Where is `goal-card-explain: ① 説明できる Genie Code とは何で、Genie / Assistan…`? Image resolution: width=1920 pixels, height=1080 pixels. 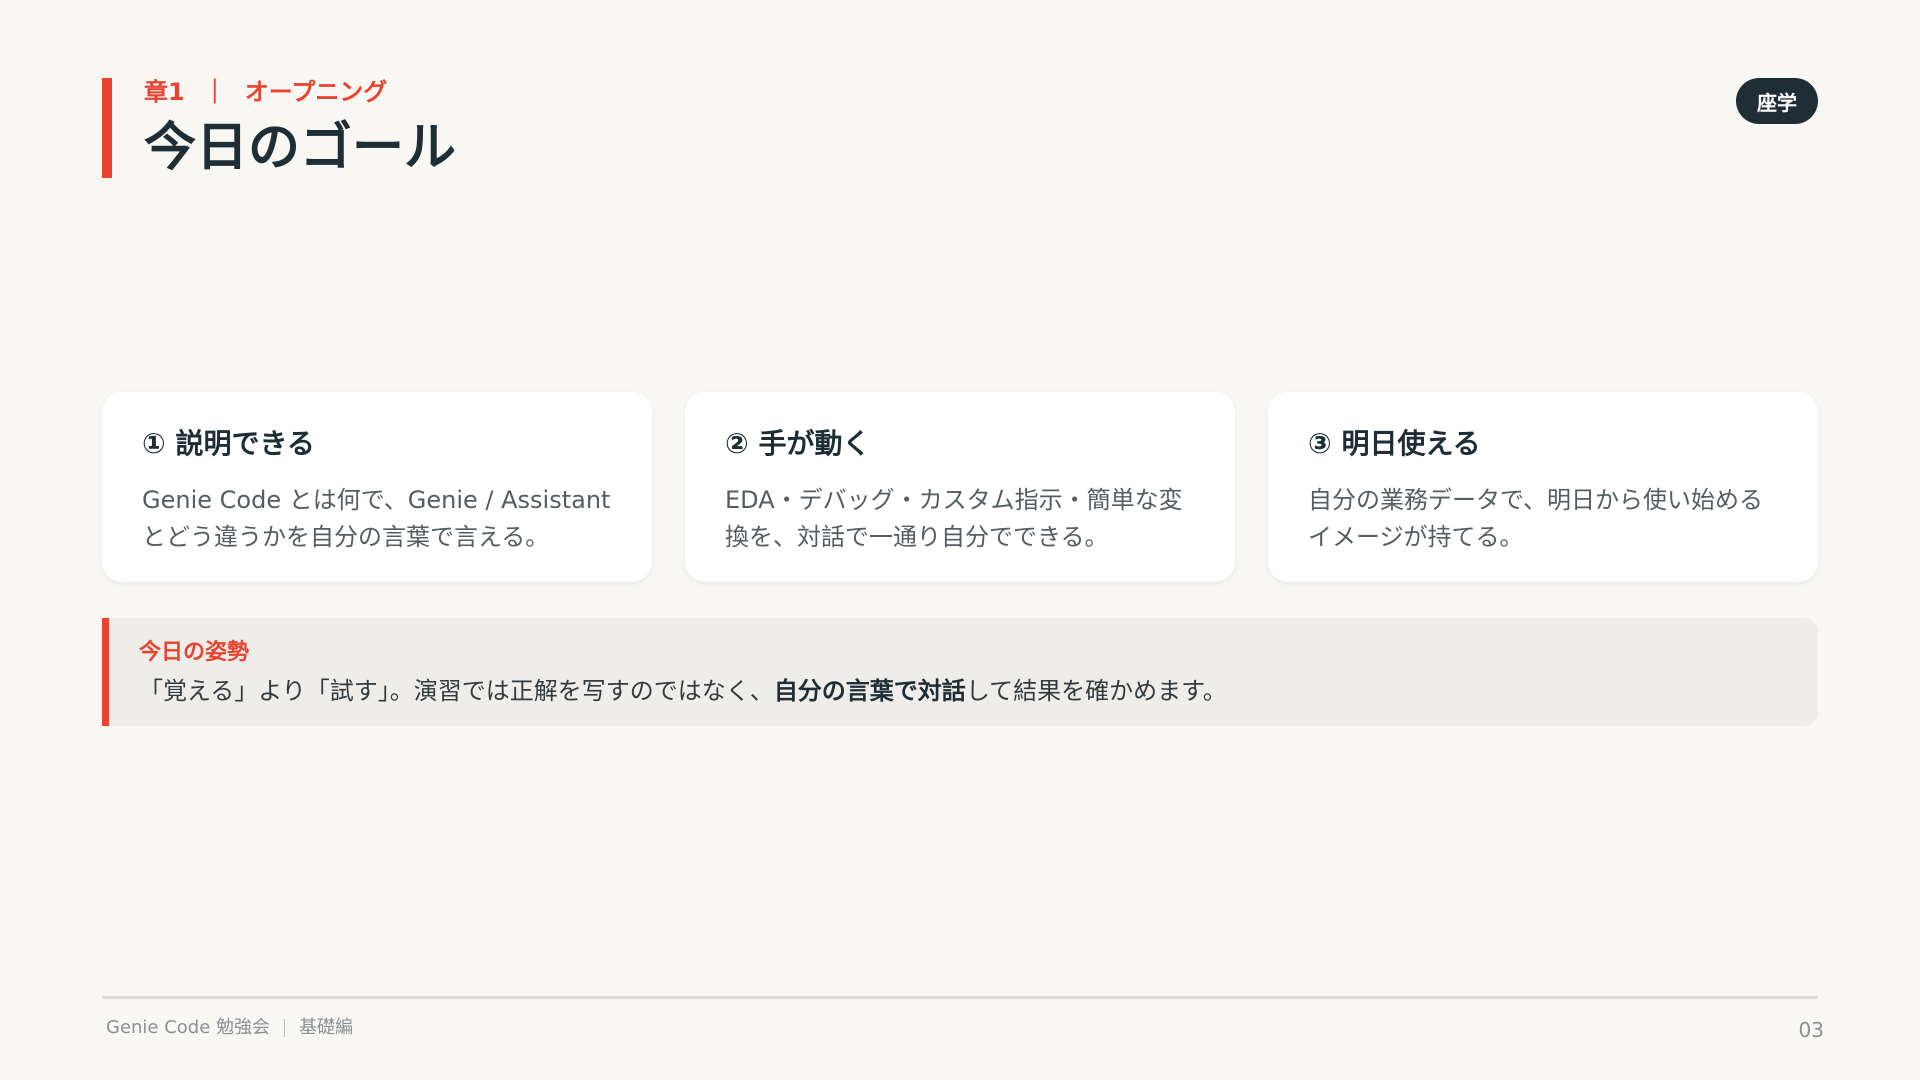 goal-card-explain: ① 説明できる Genie Code とは何で、Genie / Assistan… is located at coordinates (377, 487).